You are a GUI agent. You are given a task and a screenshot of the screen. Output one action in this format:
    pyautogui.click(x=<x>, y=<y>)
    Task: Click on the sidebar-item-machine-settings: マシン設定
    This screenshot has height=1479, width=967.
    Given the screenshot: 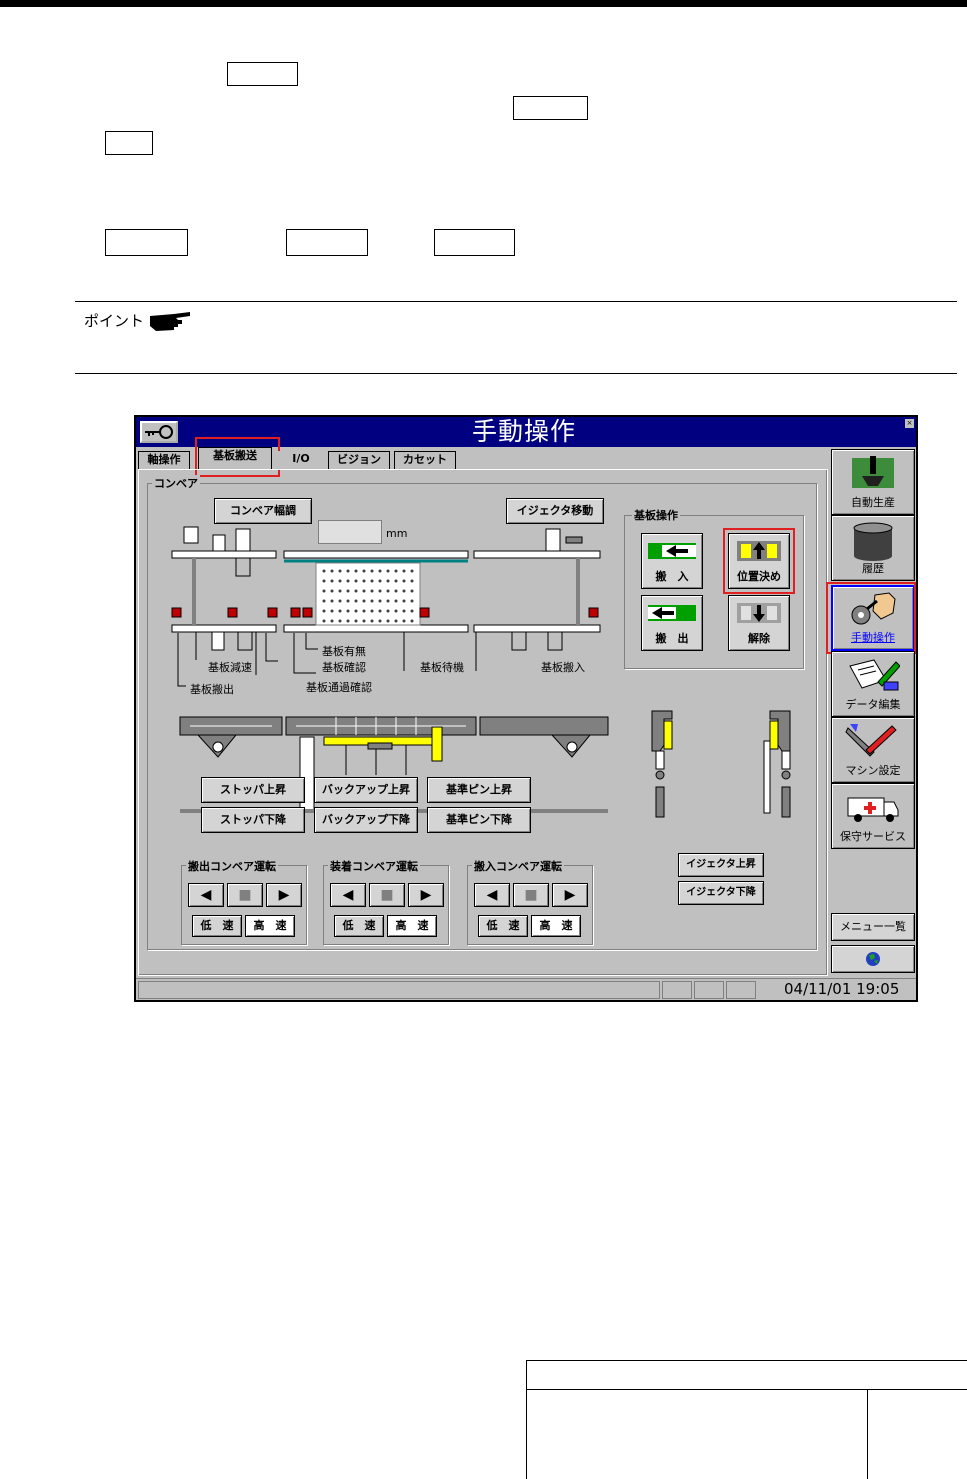 What is the action you would take?
    pyautogui.click(x=873, y=750)
    